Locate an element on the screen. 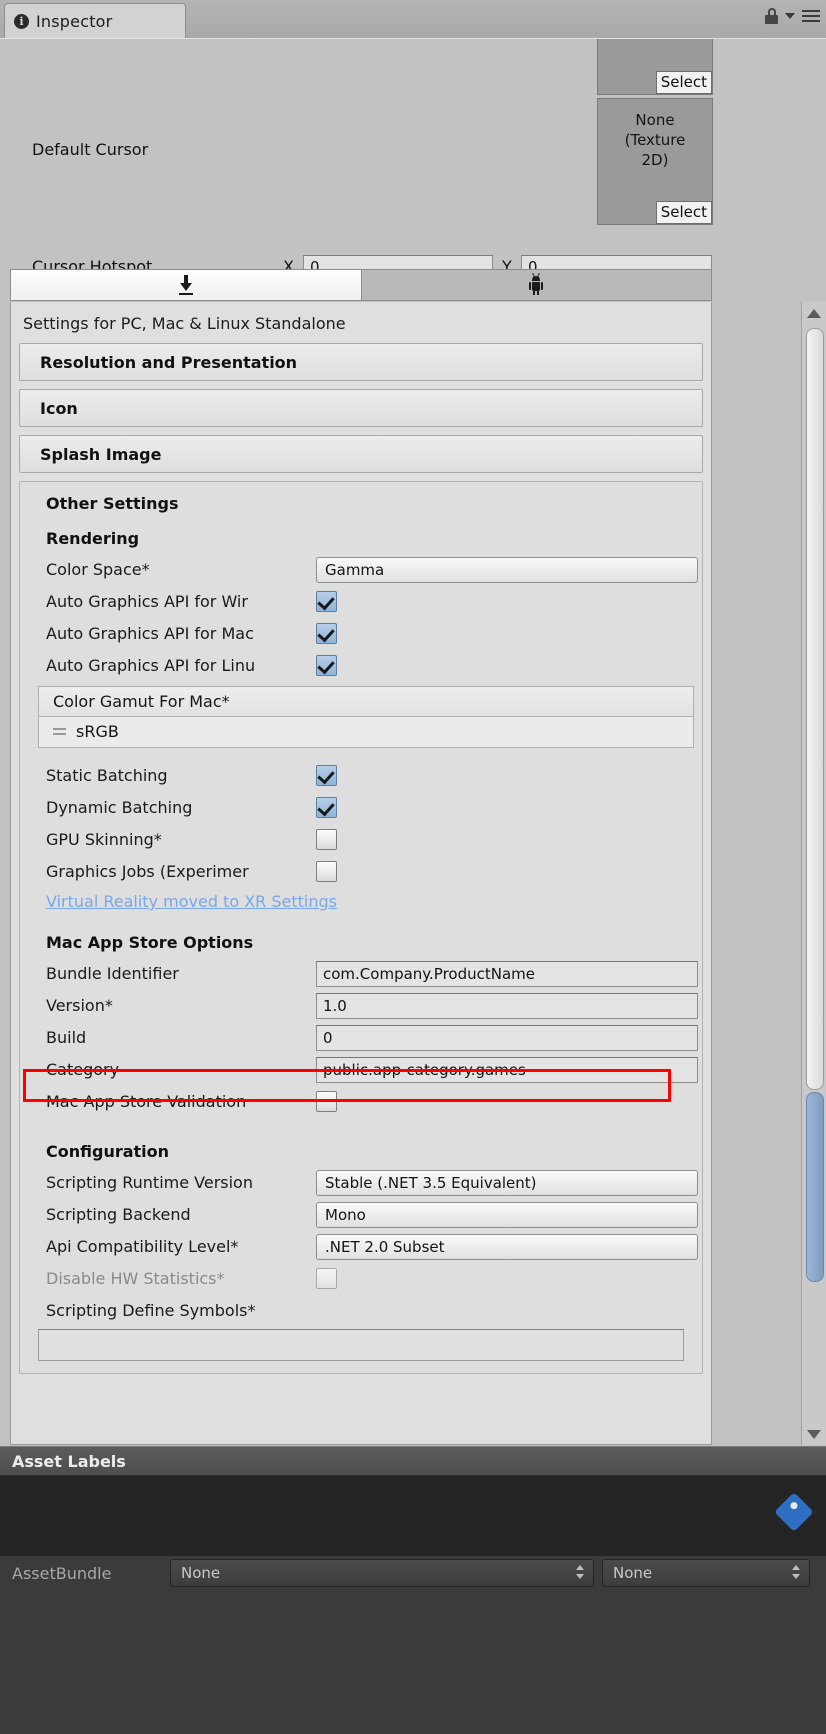 The image size is (826, 1734). disable-hw-statistics-label: Disable HW Statistics* is located at coordinates (135, 1278).